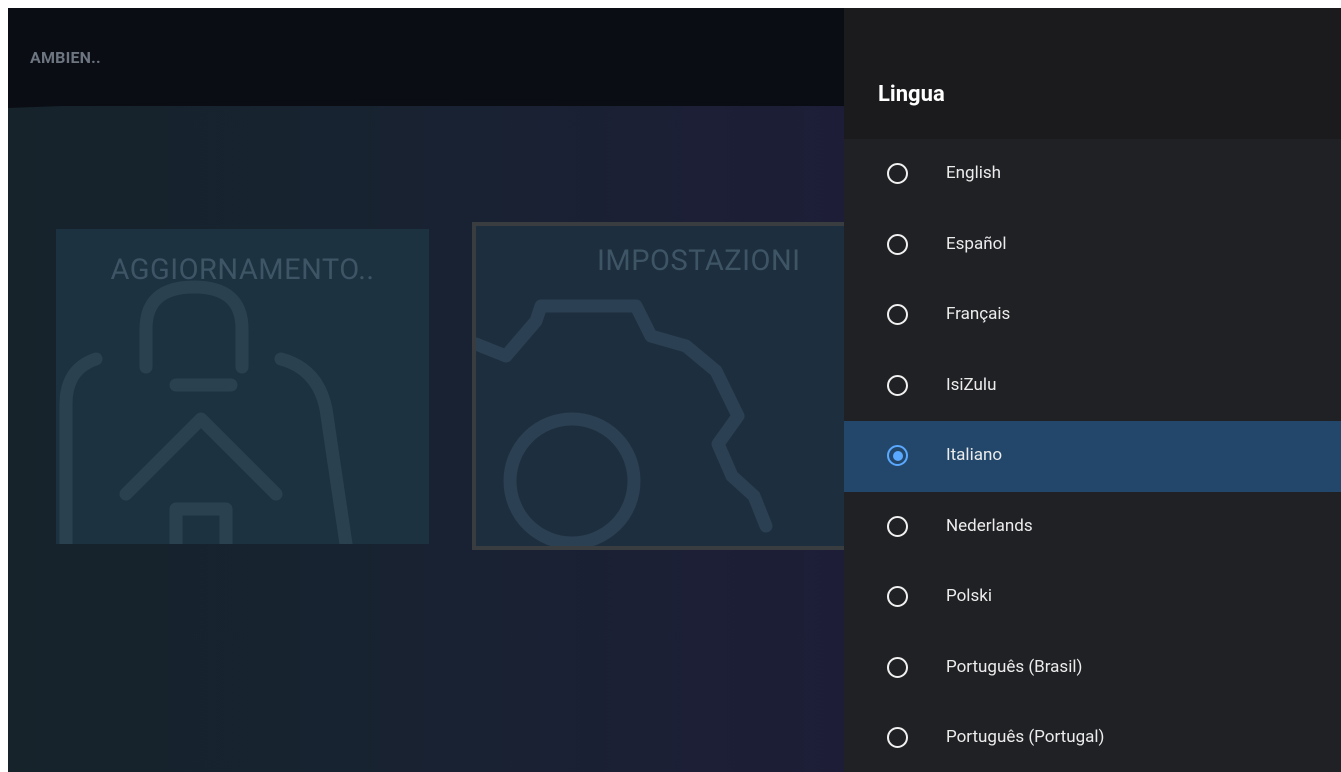 The image size is (1341, 772). What do you see at coordinates (242, 270) in the screenshot?
I see `tile-update-label: AGGIORNAMENTO..` at bounding box center [242, 270].